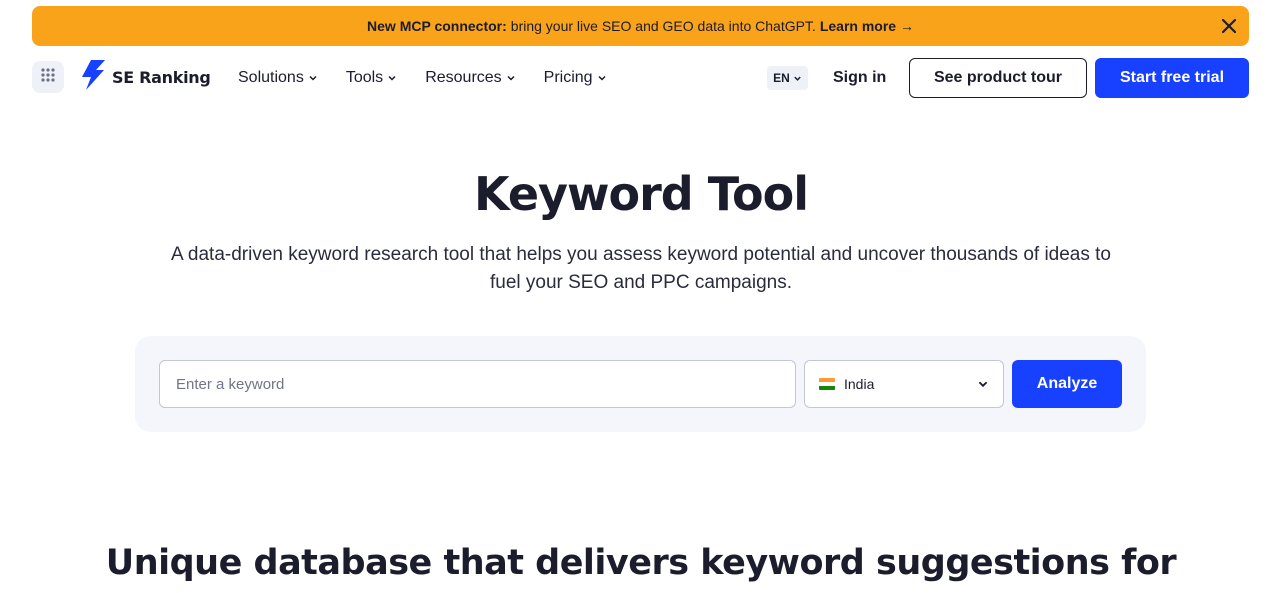  I want to click on country-value: India, so click(859, 384).